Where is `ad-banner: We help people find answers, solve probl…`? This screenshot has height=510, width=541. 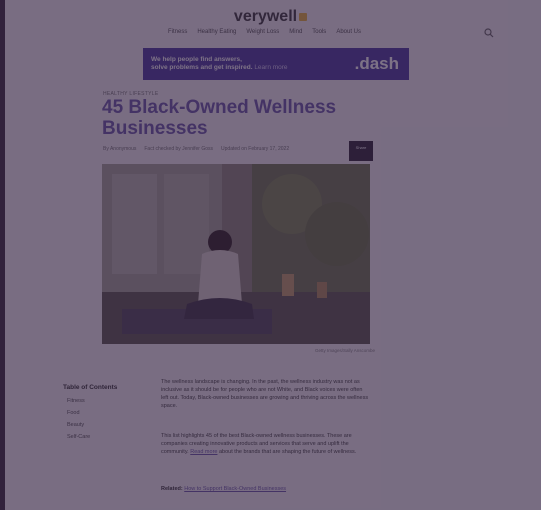
ad-banner: We help people find answers, solve probl… is located at coordinates (276, 64).